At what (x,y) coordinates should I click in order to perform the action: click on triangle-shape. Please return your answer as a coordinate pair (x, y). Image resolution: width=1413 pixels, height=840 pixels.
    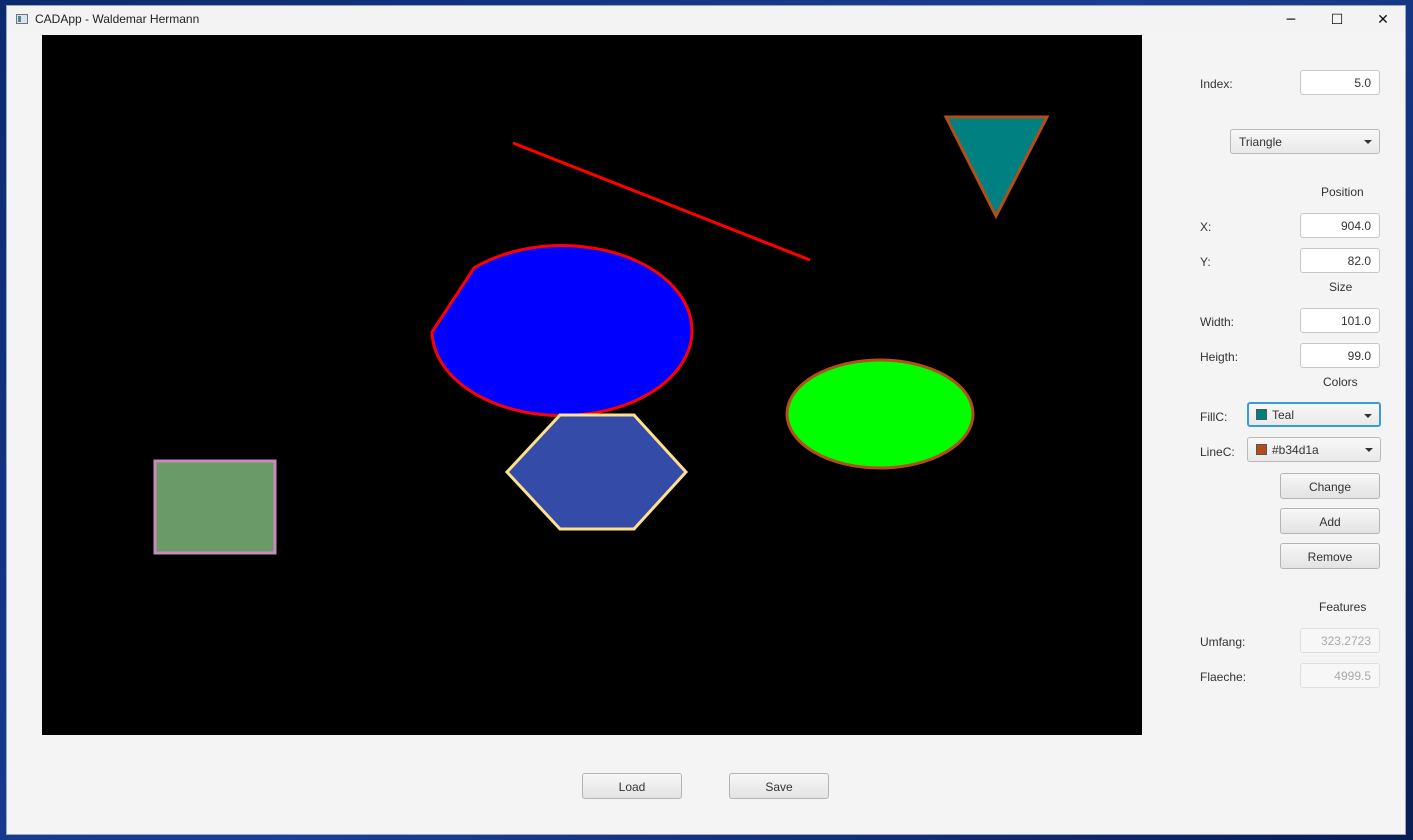
    Looking at the image, I should click on (996, 167).